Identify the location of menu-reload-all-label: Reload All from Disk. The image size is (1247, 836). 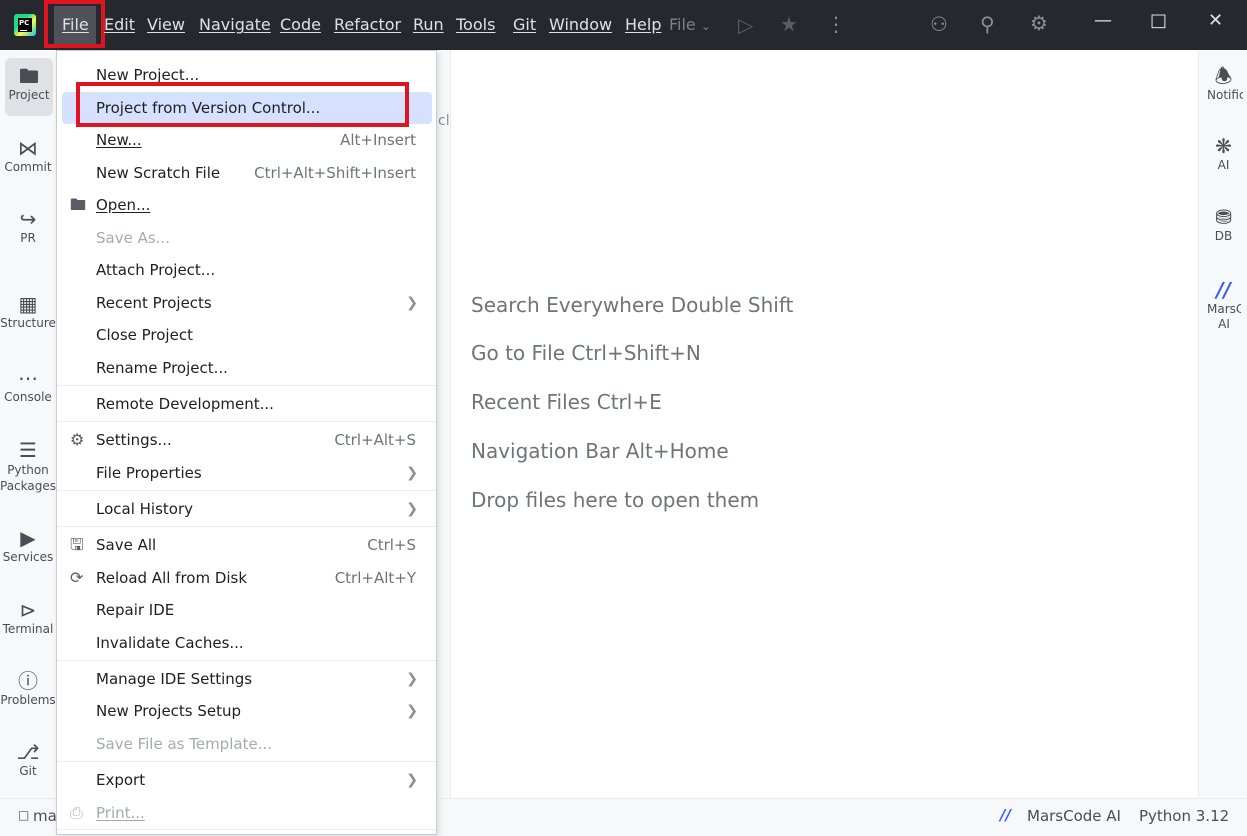
(172, 578).